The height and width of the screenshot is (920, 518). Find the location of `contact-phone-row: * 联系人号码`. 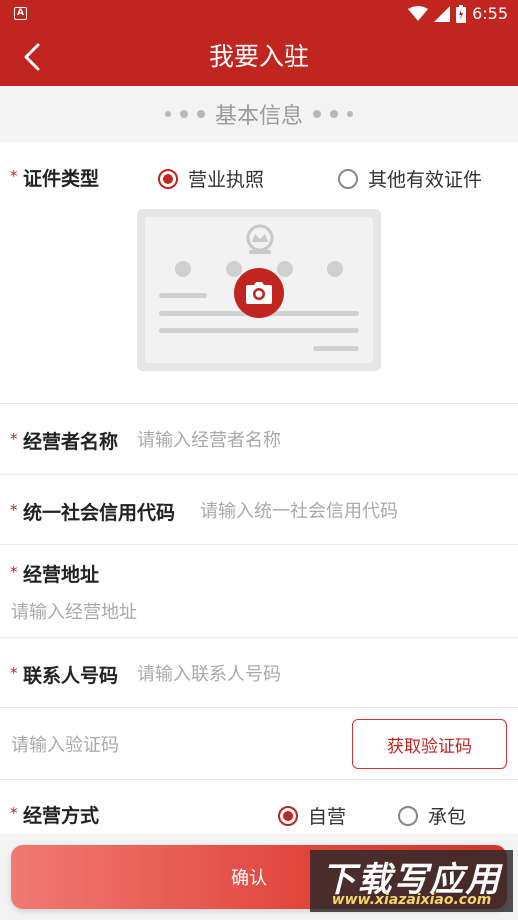

contact-phone-row: * 联系人号码 is located at coordinates (259, 673).